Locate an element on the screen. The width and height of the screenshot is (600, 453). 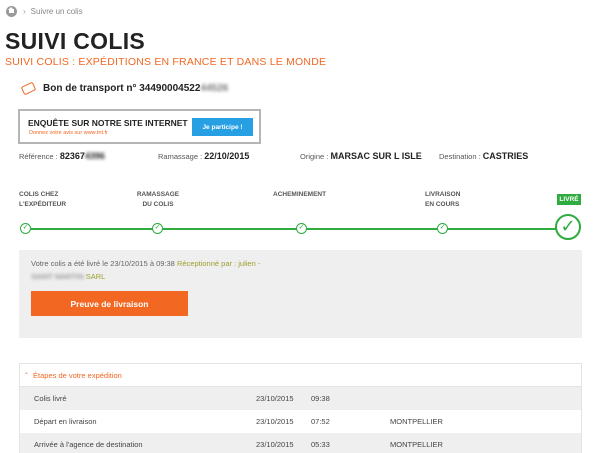
step-label-pickup: RAMASSAGE DU COLIS is located at coordinates (158, 199).